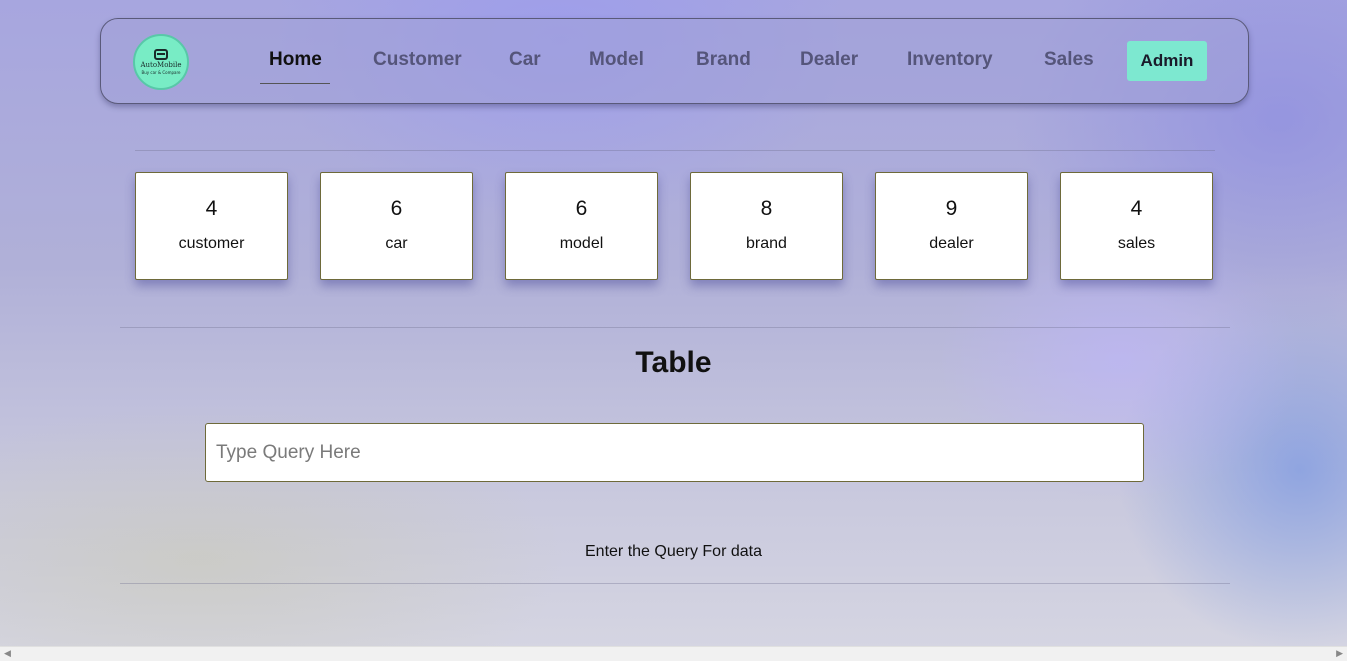 Image resolution: width=1347 pixels, height=661 pixels. What do you see at coordinates (1136, 243) in the screenshot?
I see `stat-label: sales` at bounding box center [1136, 243].